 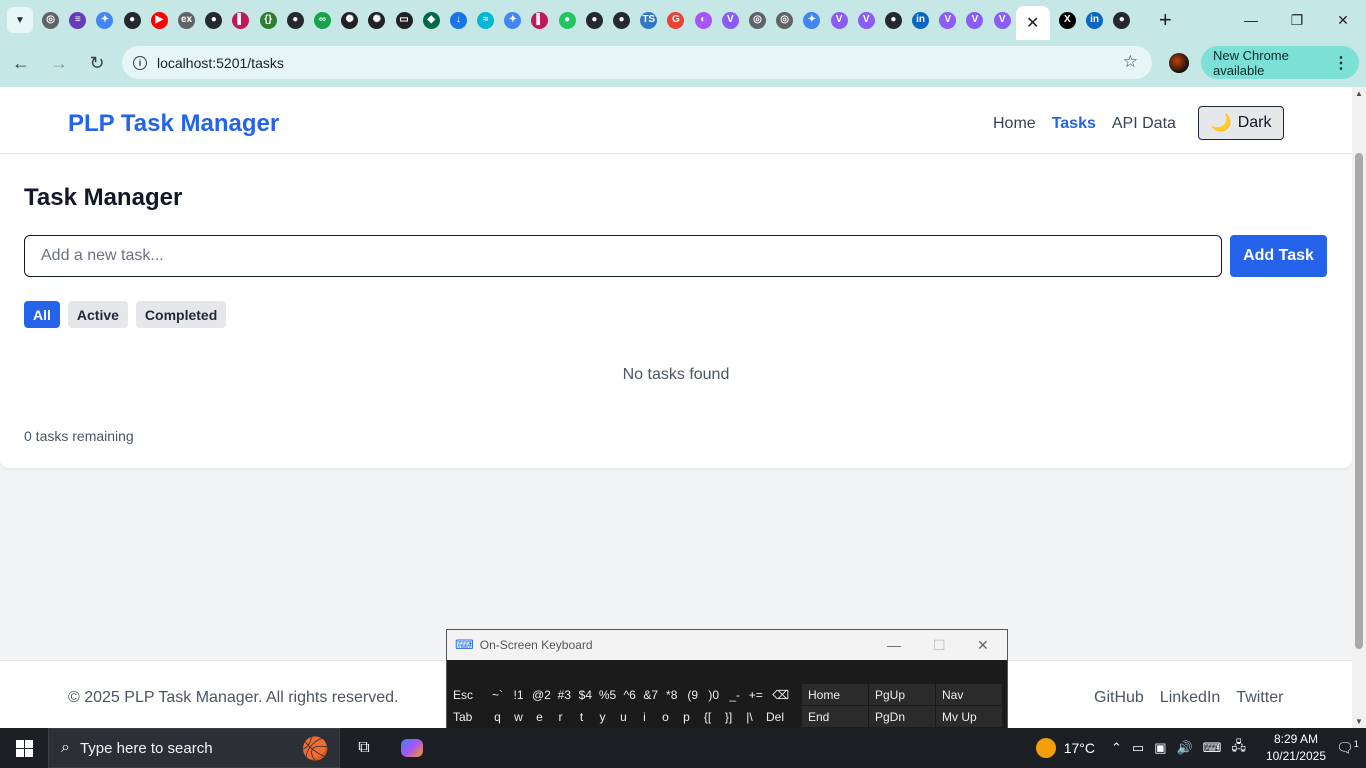 I want to click on theme-toggle-button: 🌙 Dark, so click(x=1241, y=123).